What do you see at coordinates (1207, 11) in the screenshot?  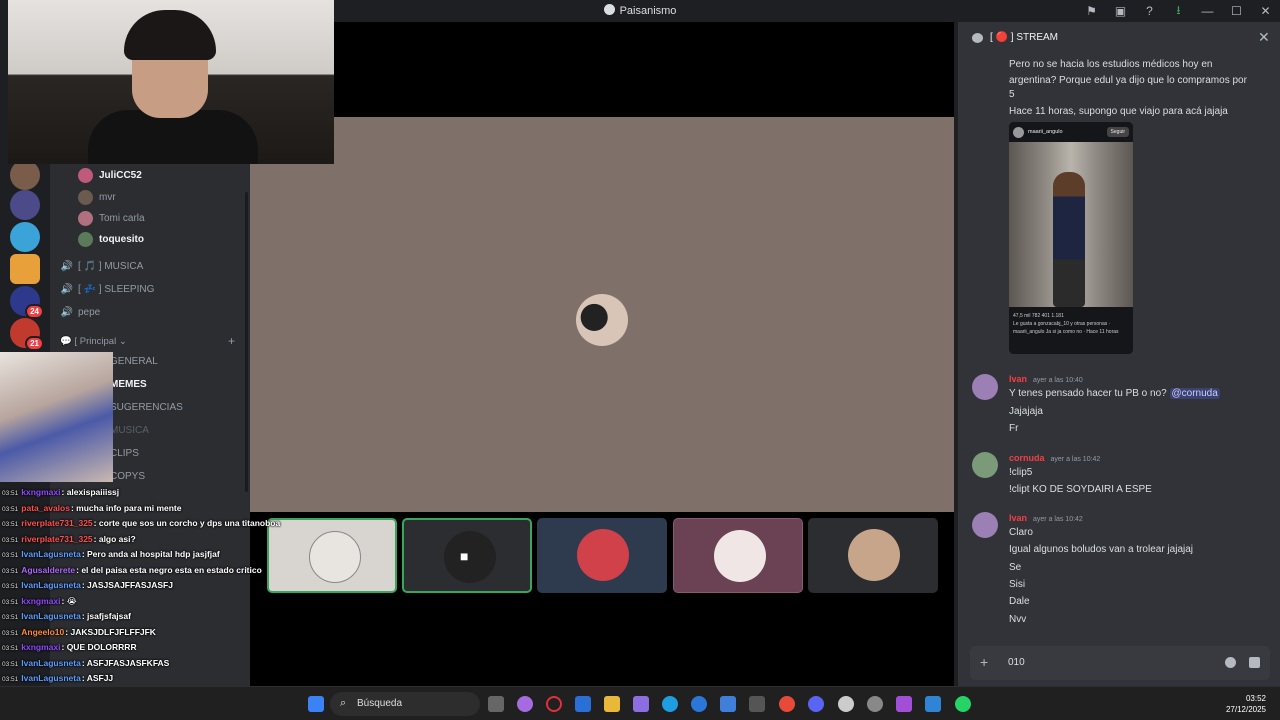 I see `minimize-button: —` at bounding box center [1207, 11].